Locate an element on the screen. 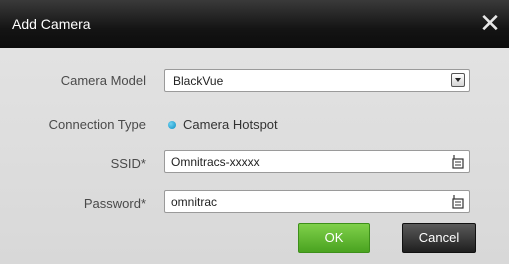  camera-model-label: Camera Model is located at coordinates (103, 80).